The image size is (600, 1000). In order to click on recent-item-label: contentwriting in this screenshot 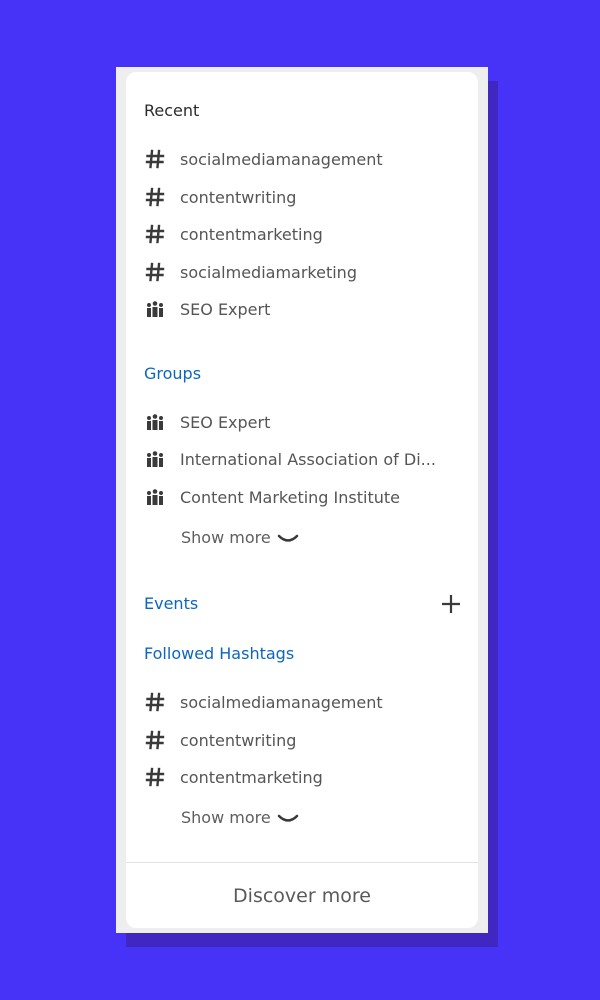, I will do `click(238, 197)`.